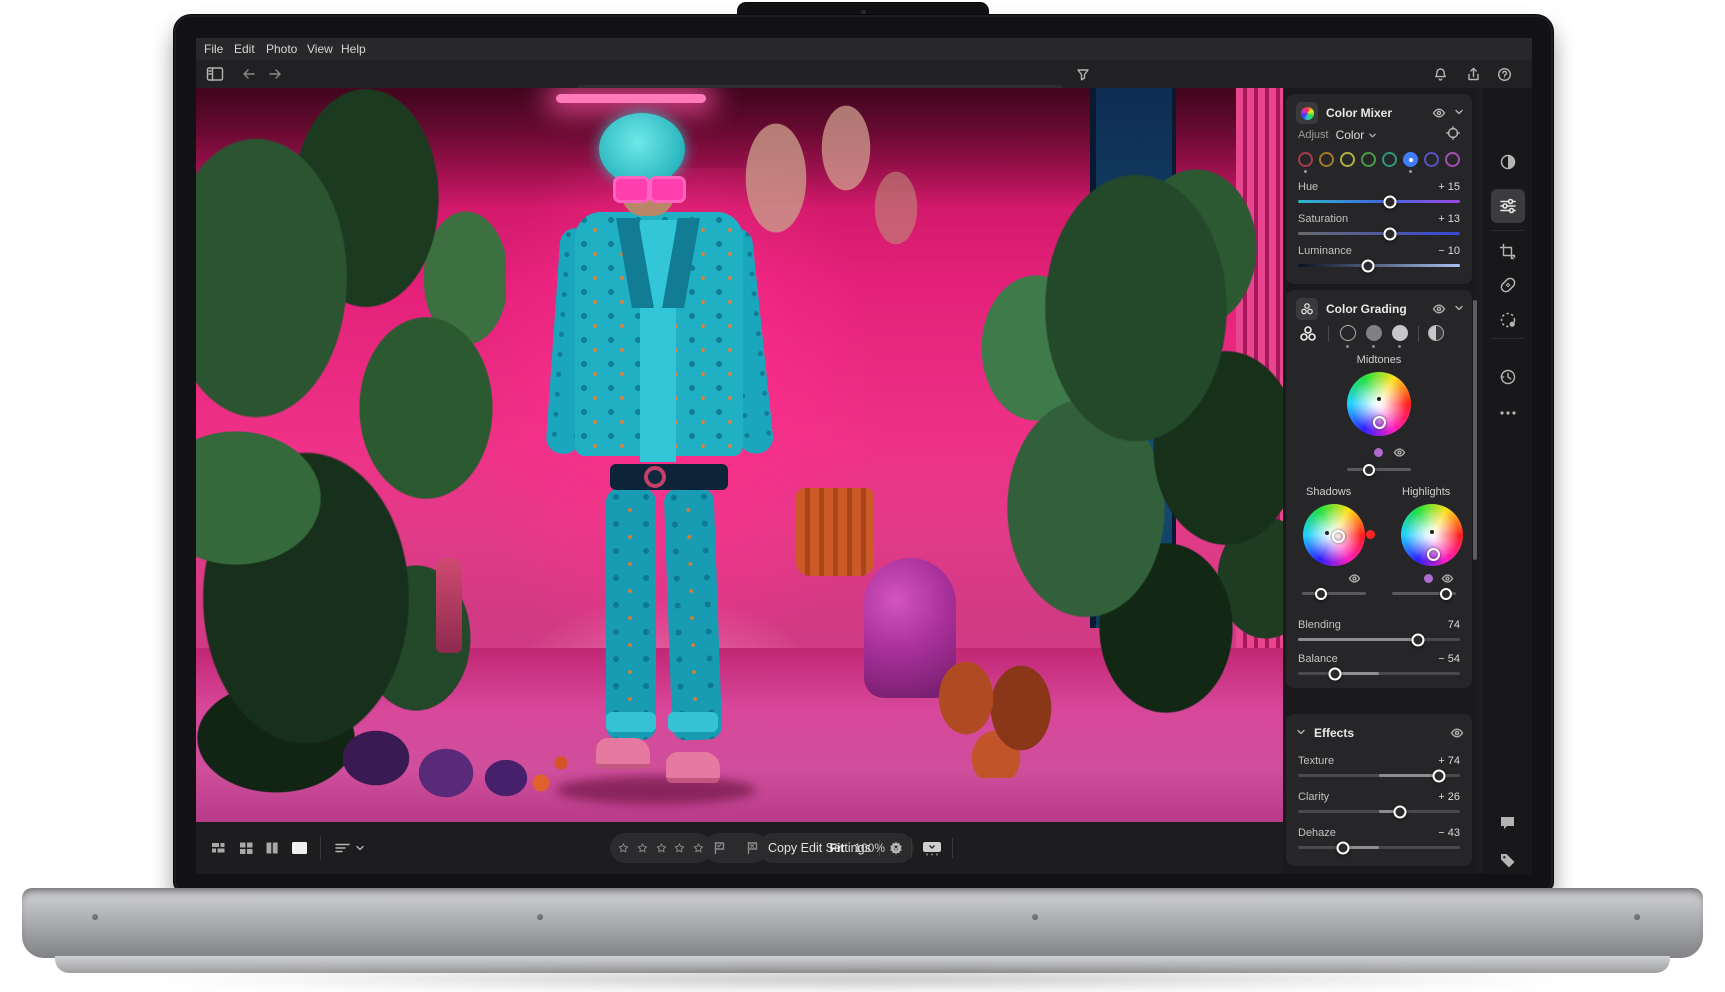 The width and height of the screenshot is (1725, 992). Describe the element at coordinates (1379, 233) in the screenshot. I see `saturation-slider` at that location.